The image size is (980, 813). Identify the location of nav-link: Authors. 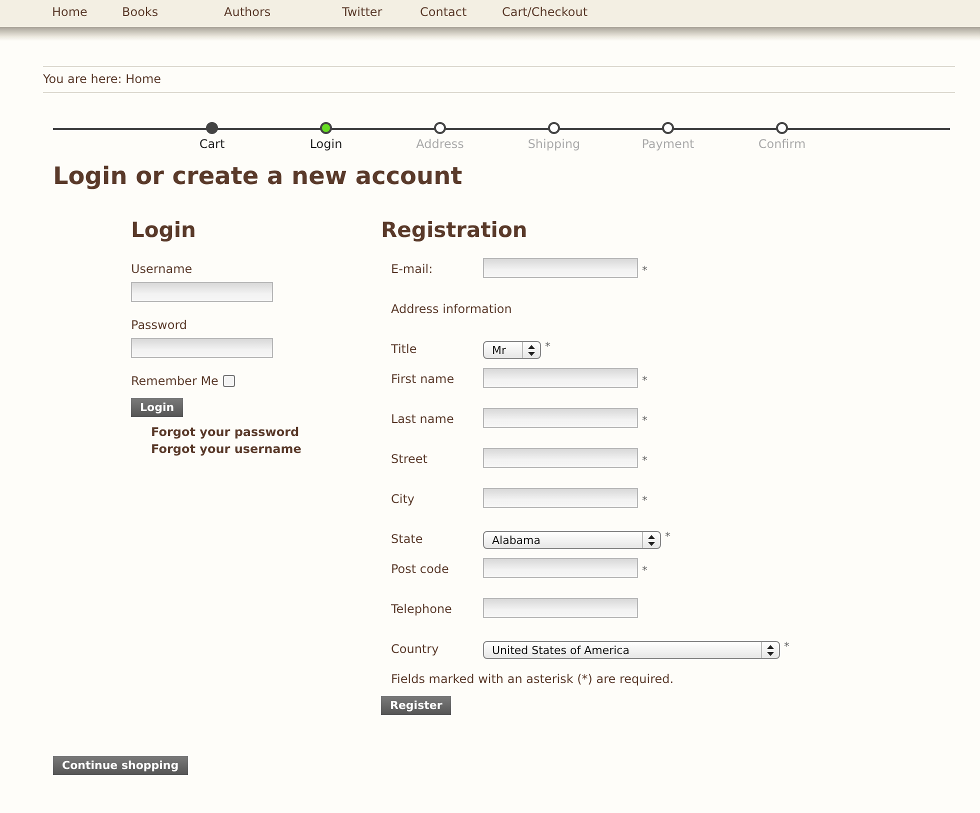
(283, 12).